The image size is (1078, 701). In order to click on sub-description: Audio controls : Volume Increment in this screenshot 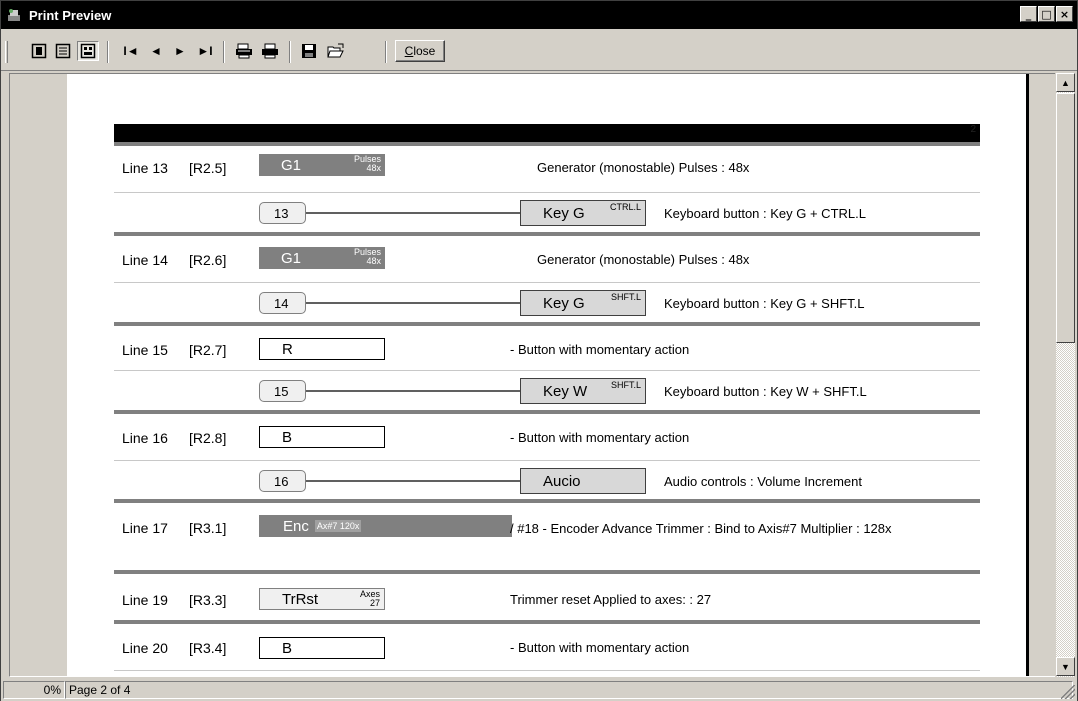, I will do `click(763, 481)`.